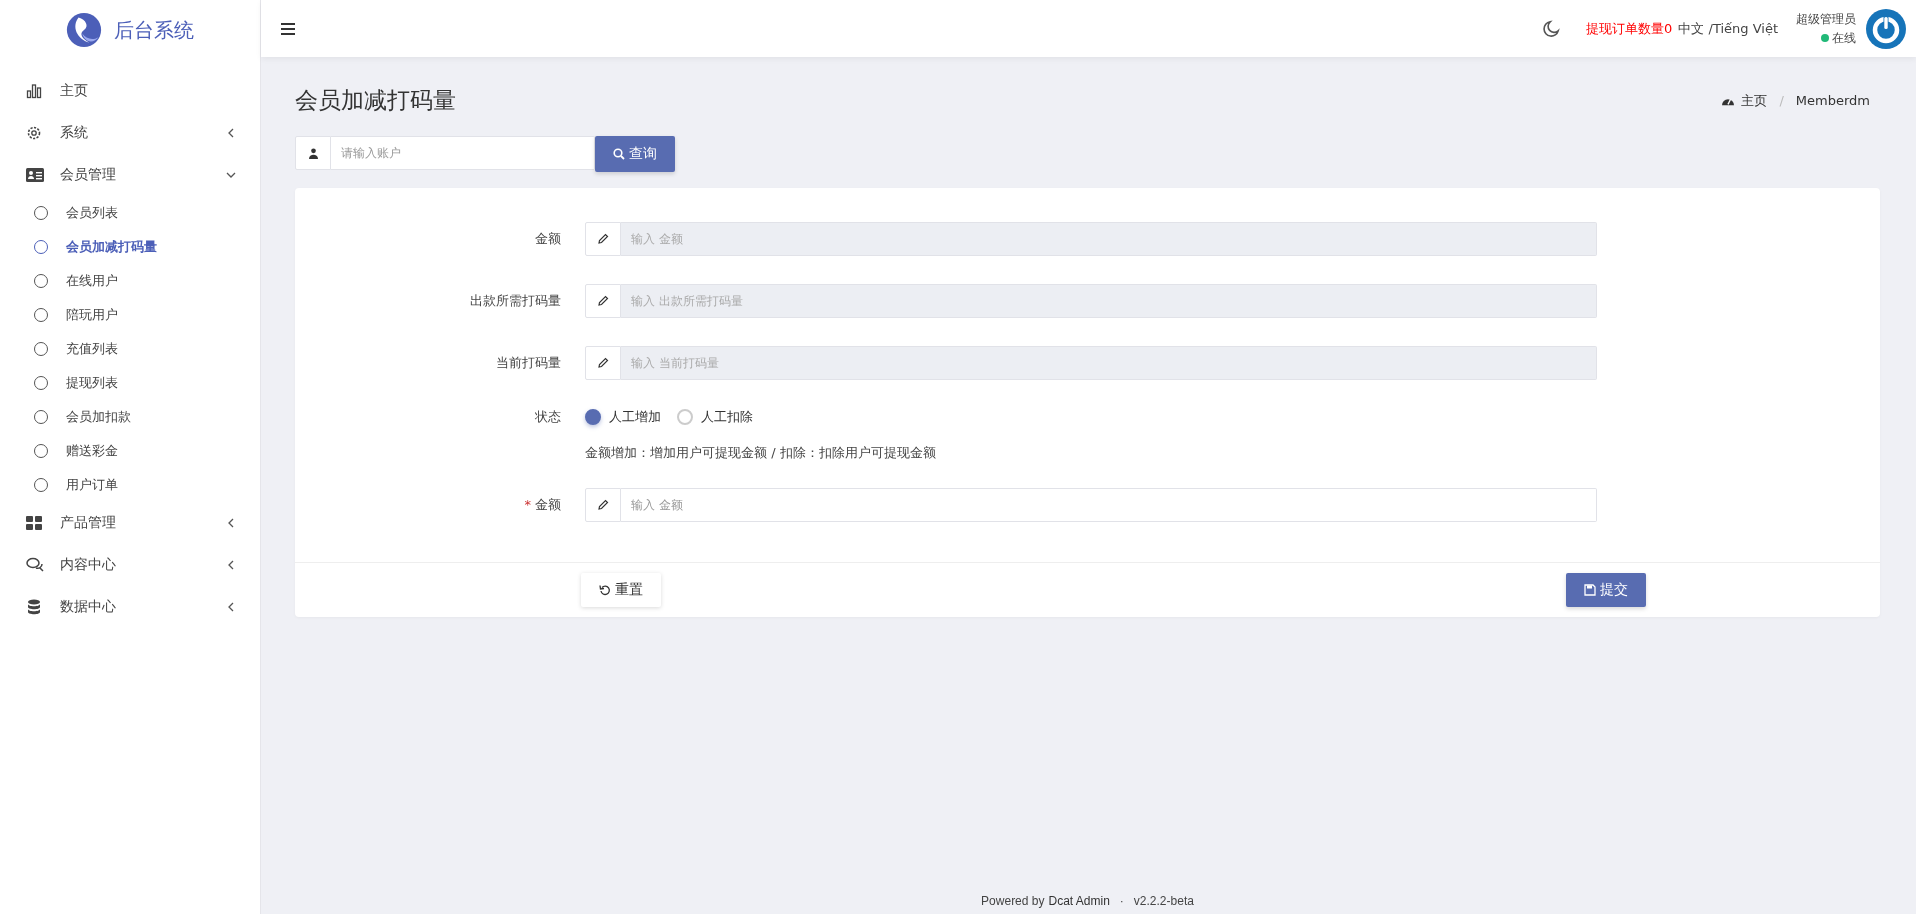 The width and height of the screenshot is (1916, 914). I want to click on chat-icon, so click(35, 565).